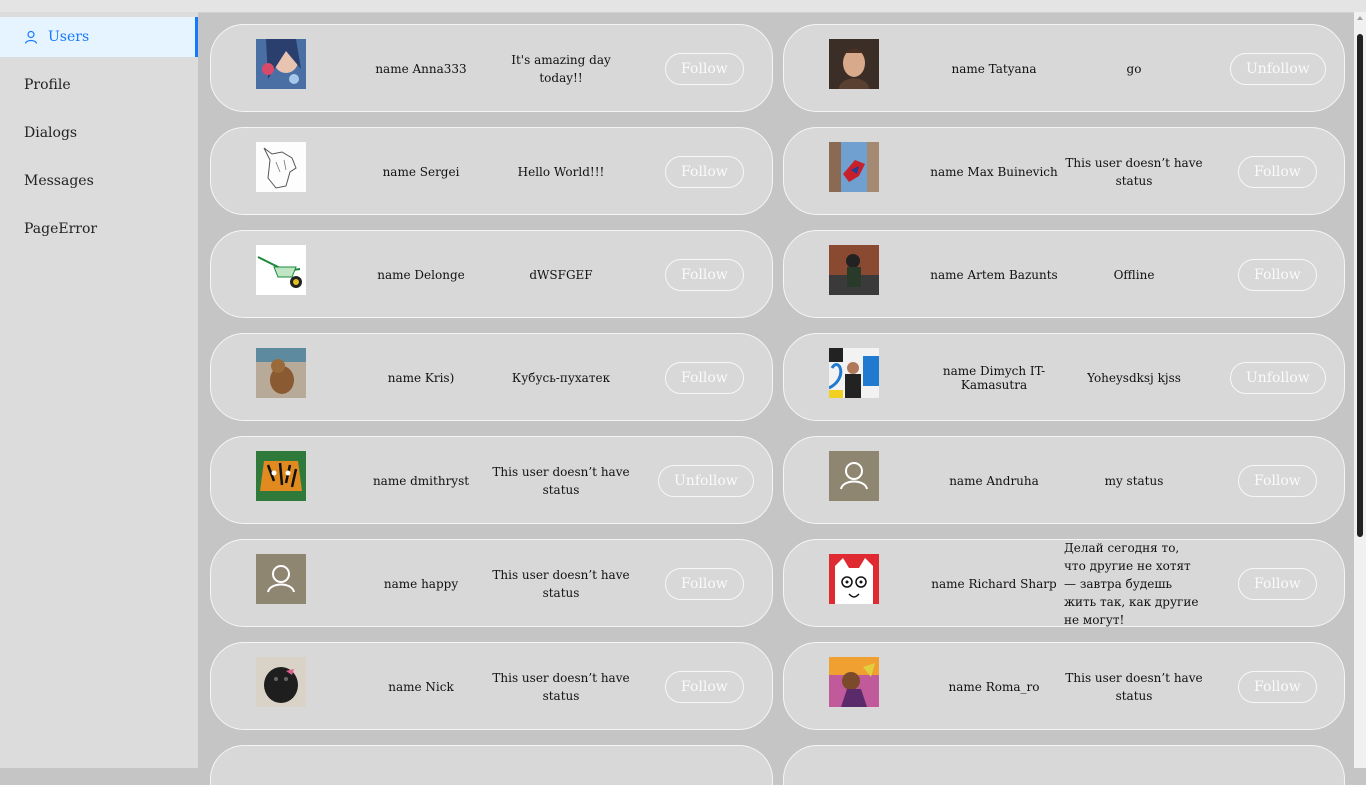 This screenshot has height=785, width=1366. Describe the element at coordinates (421, 378) in the screenshot. I see `user-name: name Kris)` at that location.